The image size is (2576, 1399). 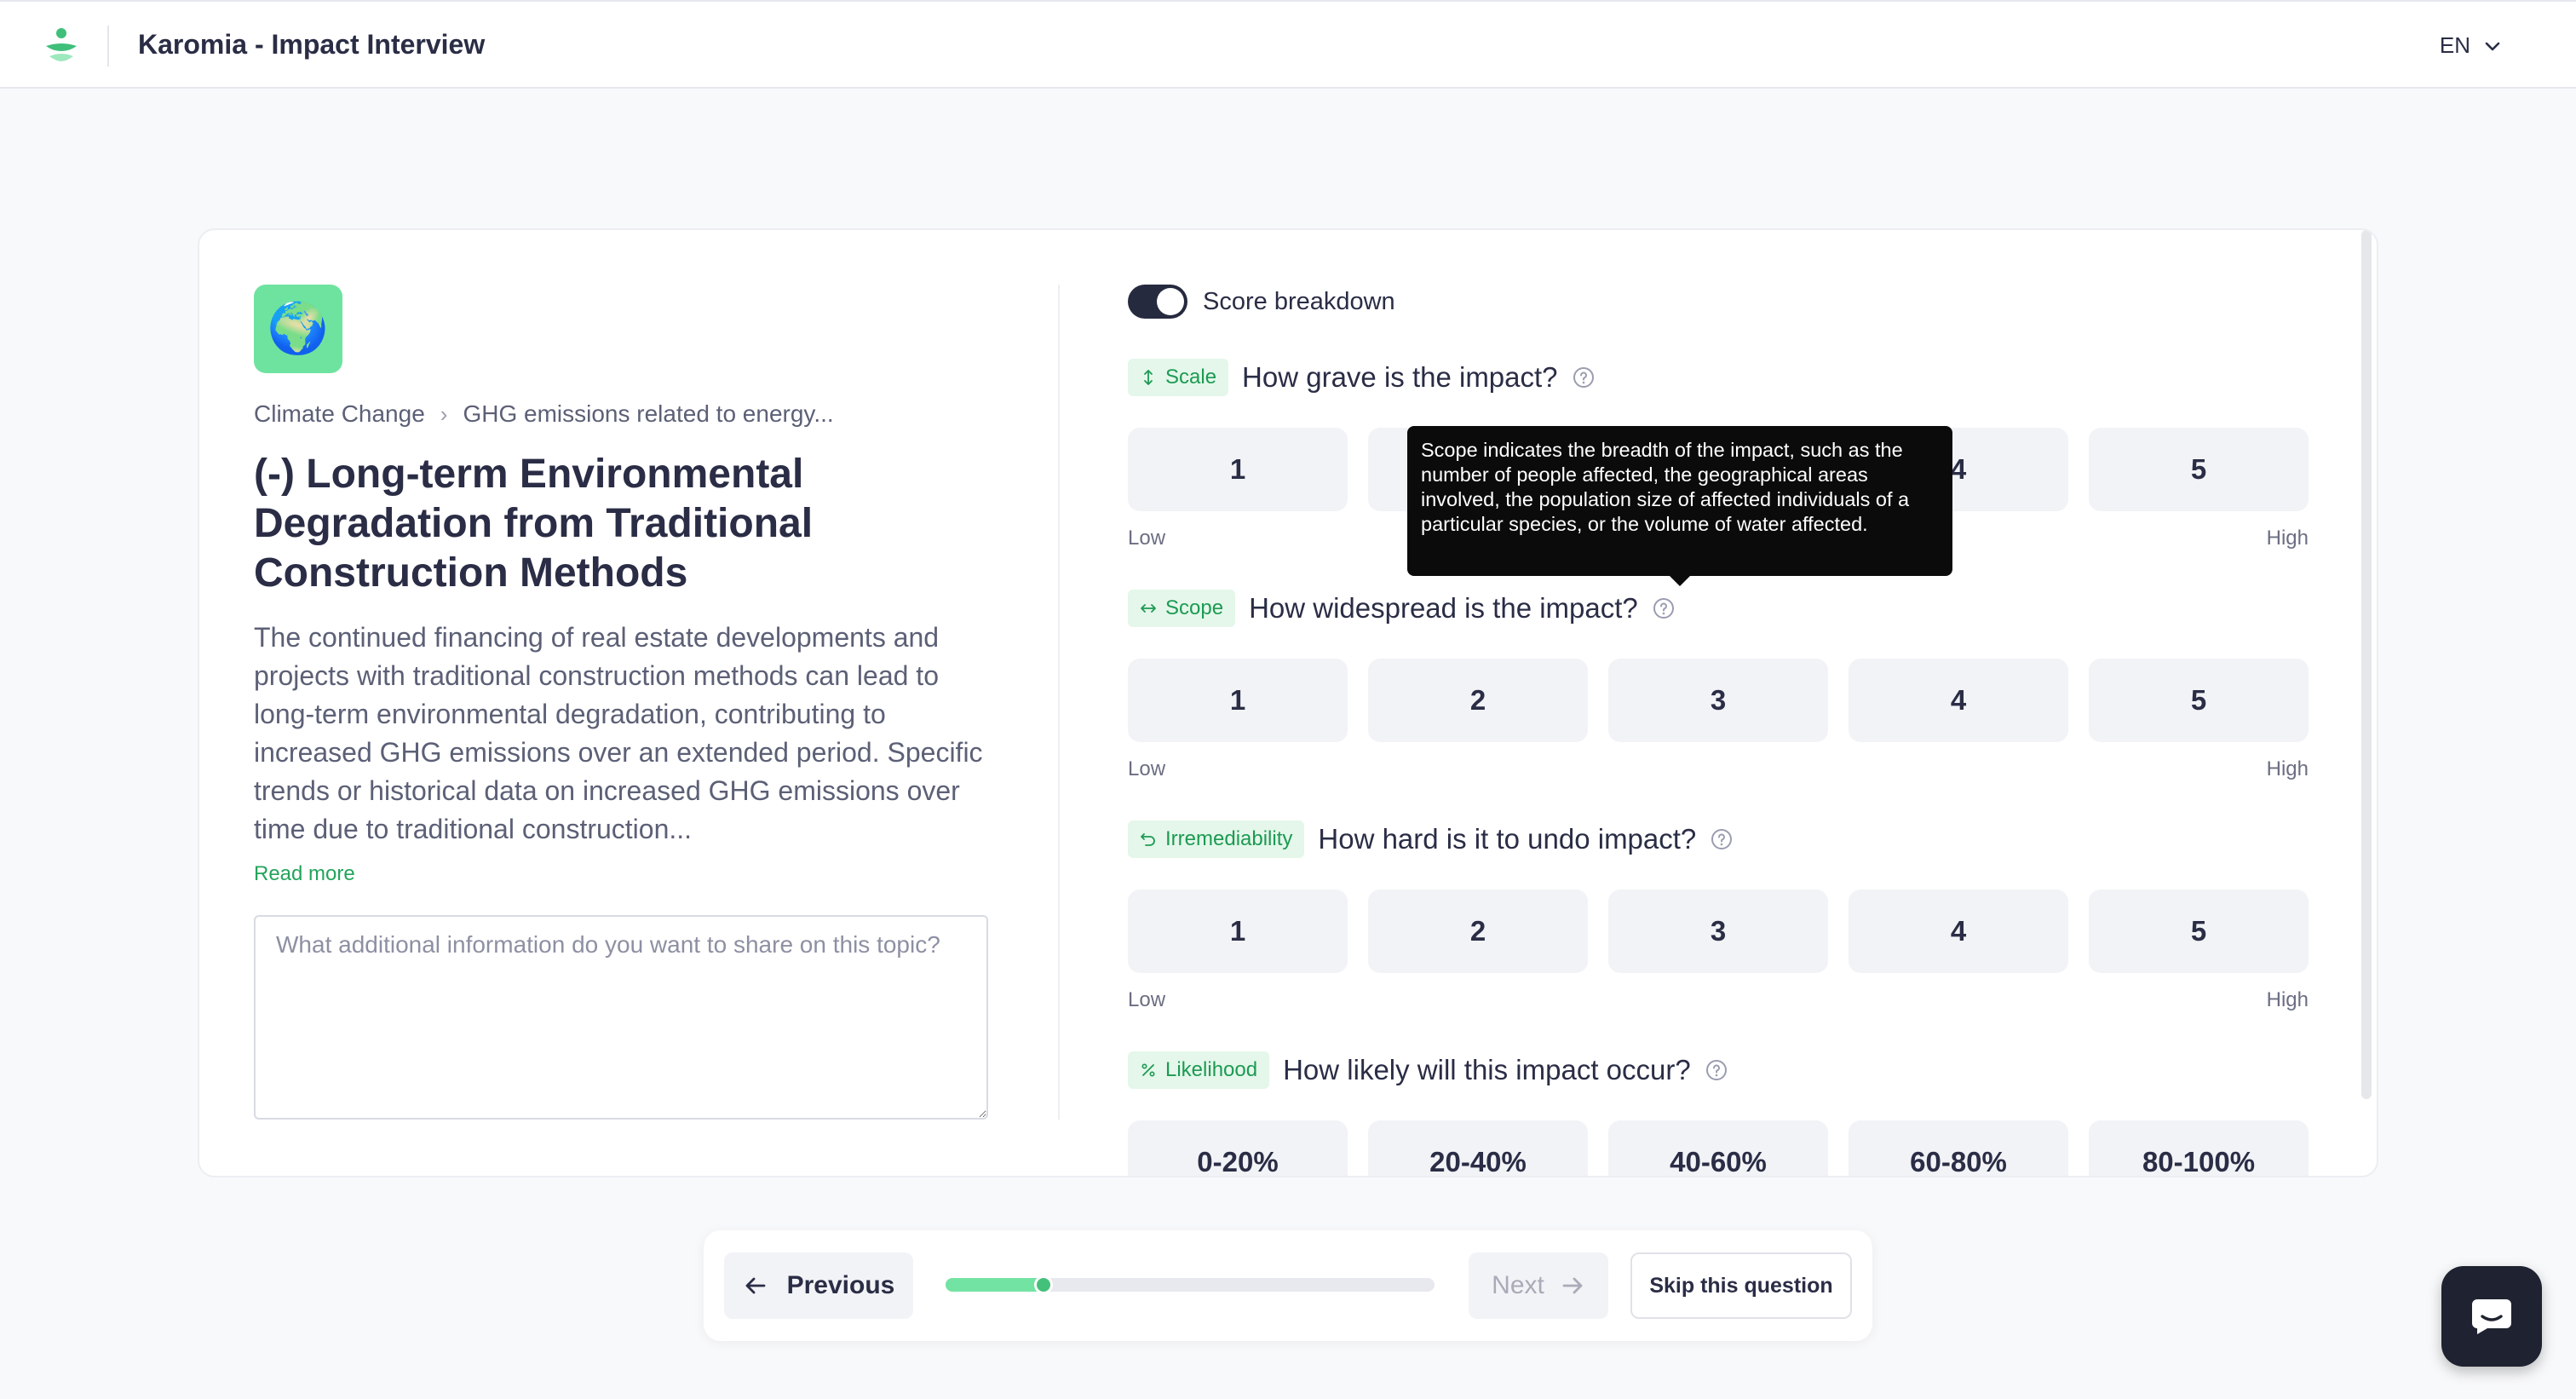 What do you see at coordinates (2471, 45) in the screenshot?
I see `language-selector: EN` at bounding box center [2471, 45].